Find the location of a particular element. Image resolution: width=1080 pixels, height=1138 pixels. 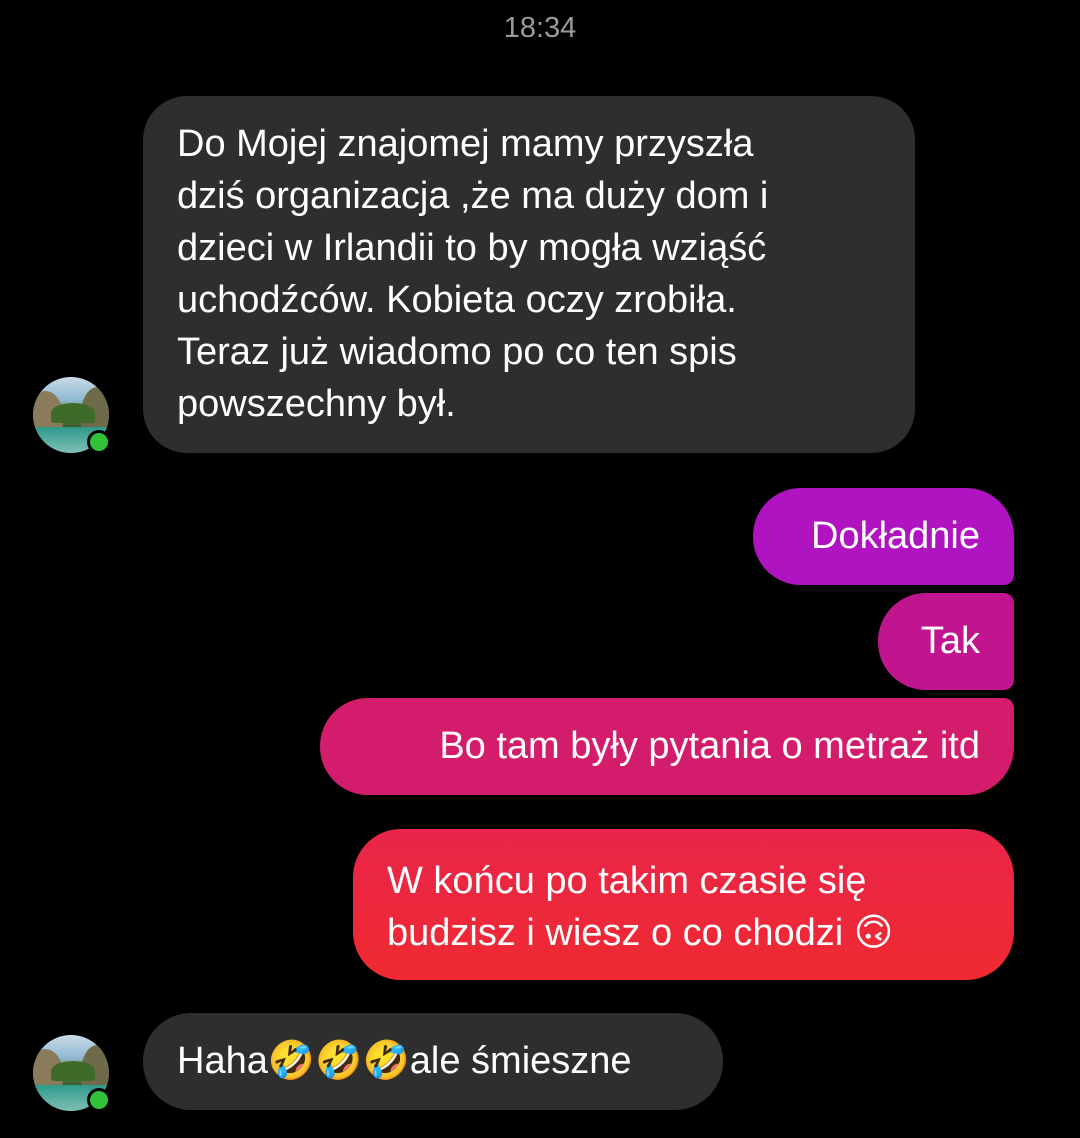

outgoing-message-bubble: Bo tam były pytania o metraż itd is located at coordinates (667, 746).